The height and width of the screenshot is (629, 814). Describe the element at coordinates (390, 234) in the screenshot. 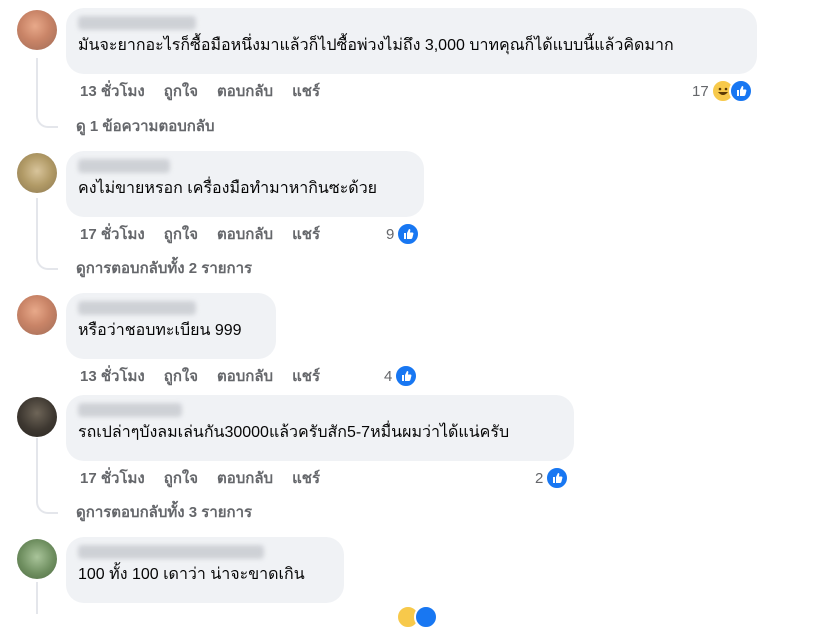

I see `reaction-count: 9` at that location.